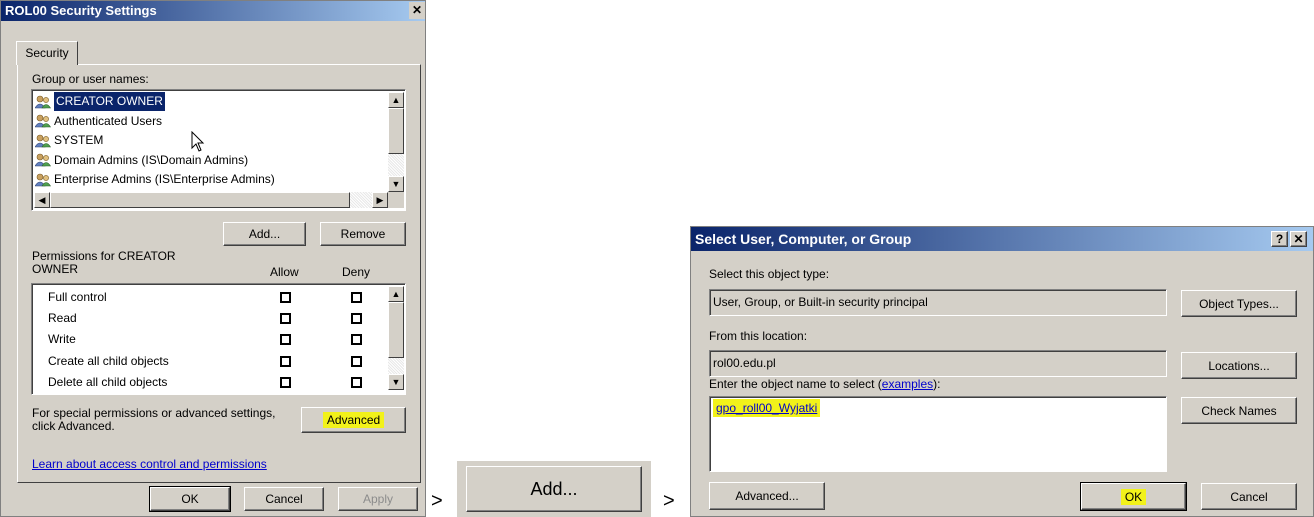  What do you see at coordinates (151, 159) in the screenshot?
I see `user-name: Domain Admins (IS\Domain Admins)` at bounding box center [151, 159].